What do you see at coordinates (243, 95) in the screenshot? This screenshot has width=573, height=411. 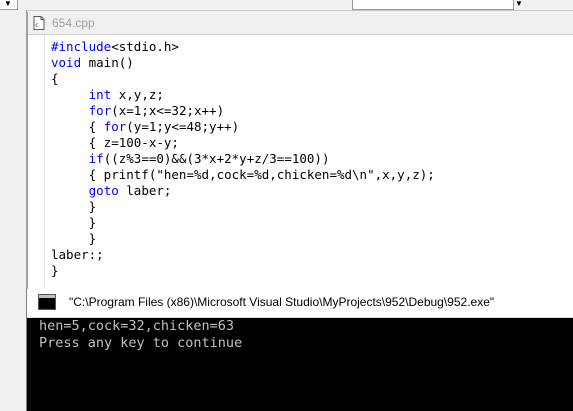 I see `code-line: int x,y,z;` at bounding box center [243, 95].